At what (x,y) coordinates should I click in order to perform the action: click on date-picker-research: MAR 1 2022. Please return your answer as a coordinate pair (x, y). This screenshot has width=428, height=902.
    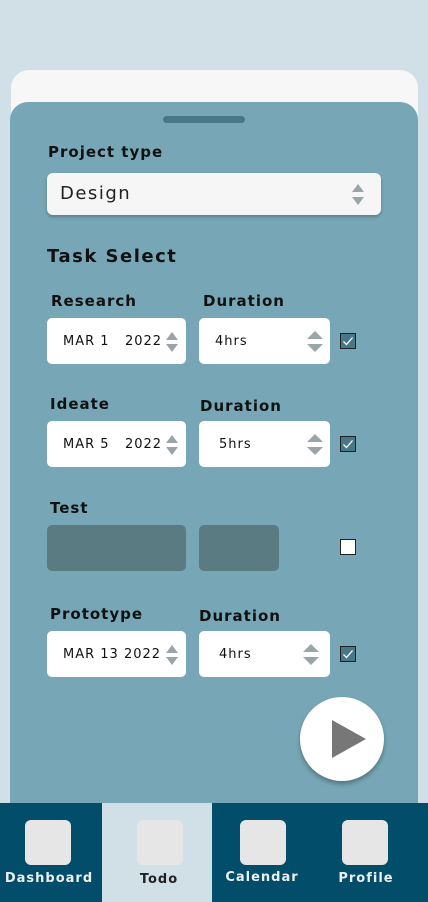
    Looking at the image, I should click on (116, 341).